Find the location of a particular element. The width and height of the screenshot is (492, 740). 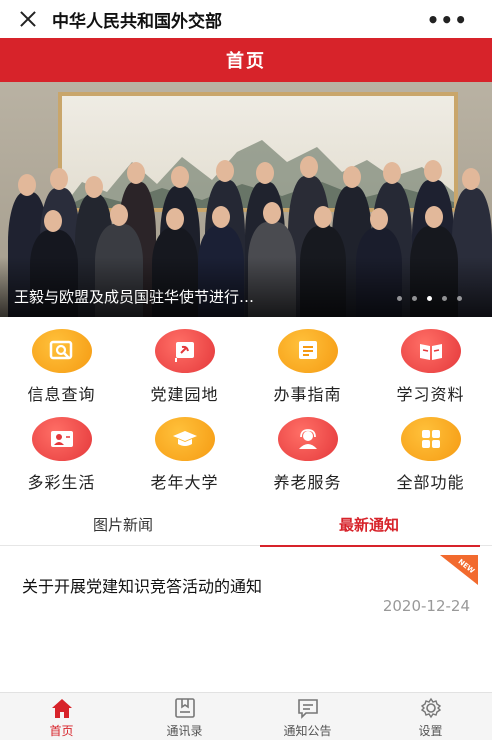

id-card-icon is located at coordinates (61, 439).